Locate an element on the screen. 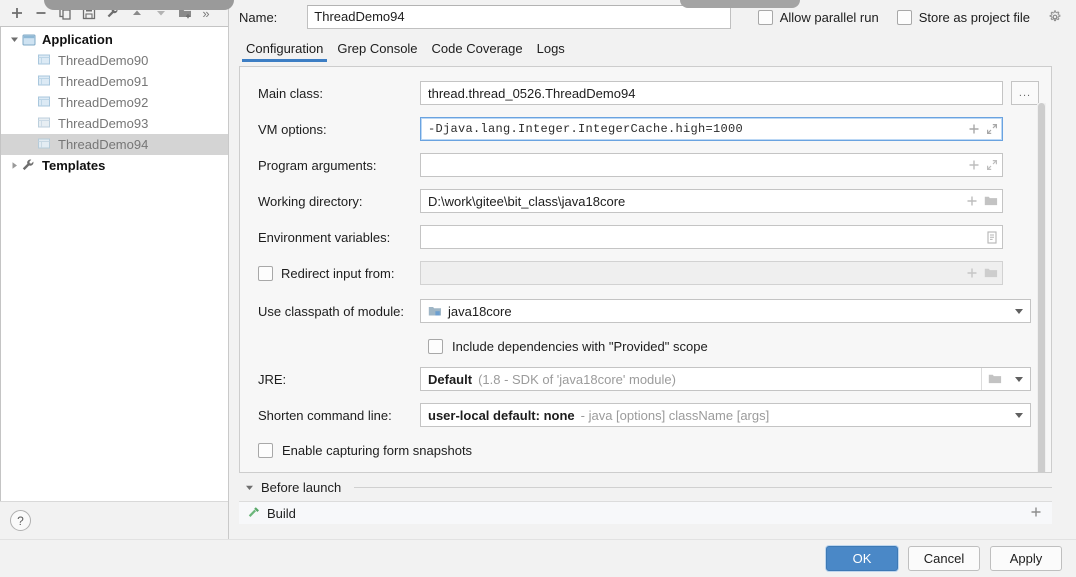  allow-parallel-run-label: Allow parallel run is located at coordinates (829, 17).